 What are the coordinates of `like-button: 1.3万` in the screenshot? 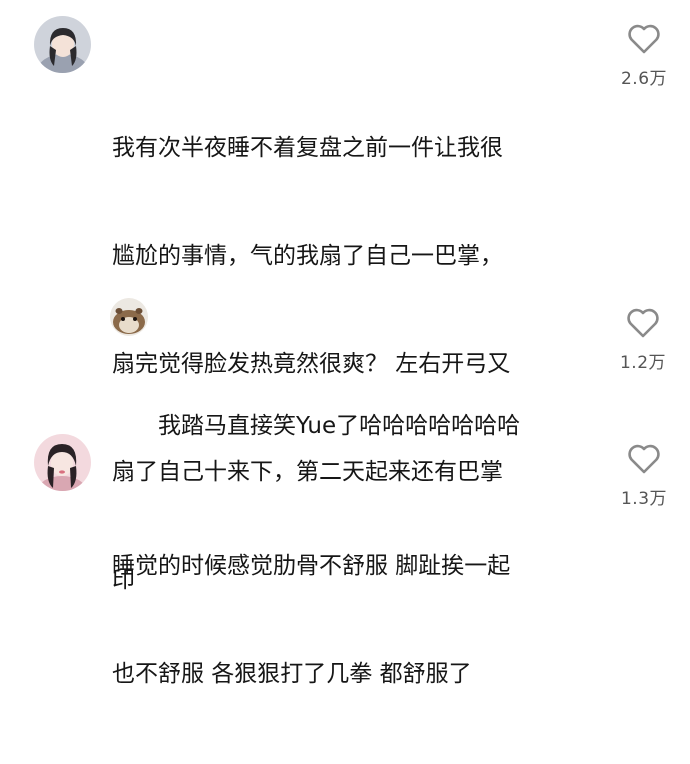 It's located at (644, 476).